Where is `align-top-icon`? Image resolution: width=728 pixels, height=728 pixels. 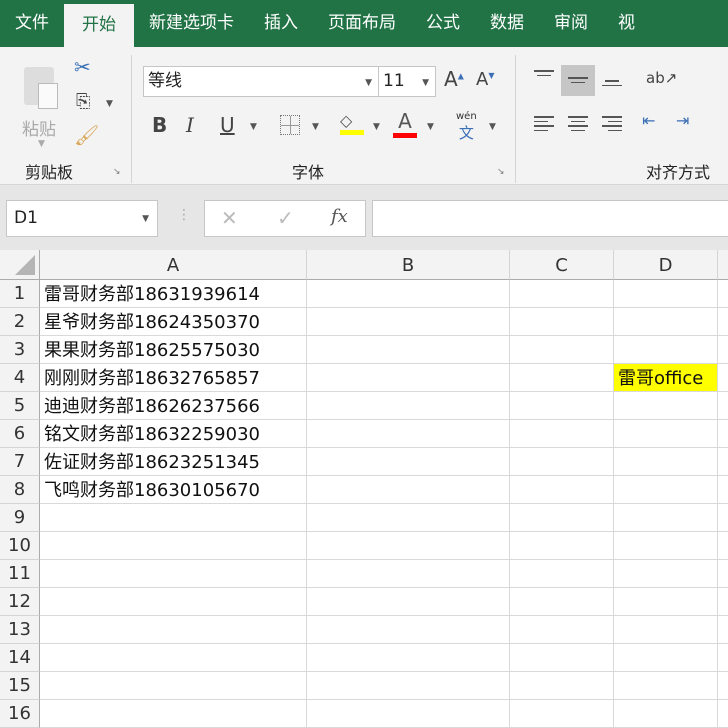 align-top-icon is located at coordinates (544, 73).